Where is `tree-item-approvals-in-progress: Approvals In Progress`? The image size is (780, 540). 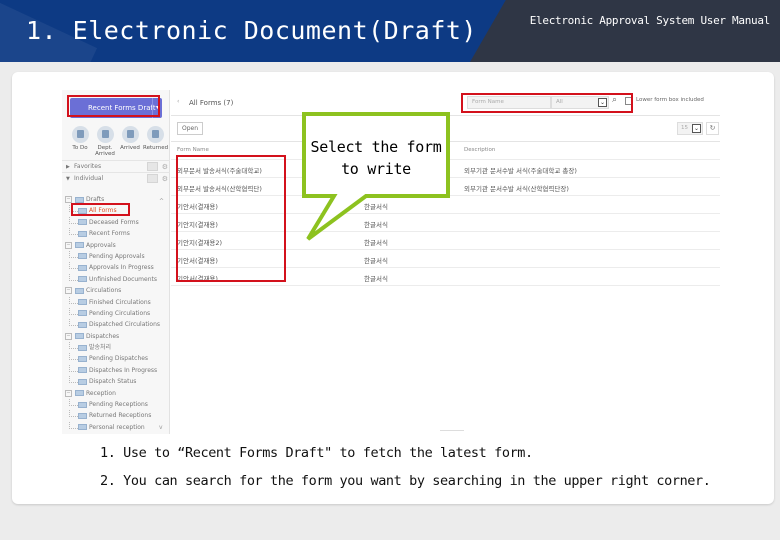 tree-item-approvals-in-progress: Approvals In Progress is located at coordinates (112, 267).